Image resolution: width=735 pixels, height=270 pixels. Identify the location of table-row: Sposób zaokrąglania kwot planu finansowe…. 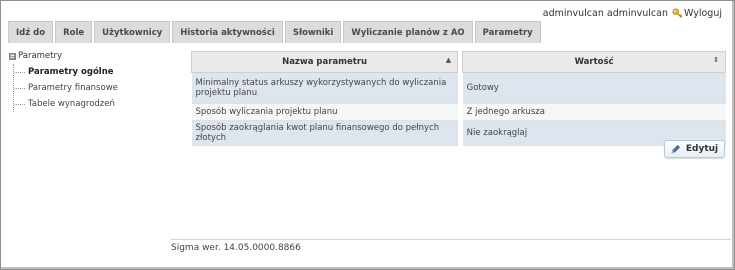
(458, 133).